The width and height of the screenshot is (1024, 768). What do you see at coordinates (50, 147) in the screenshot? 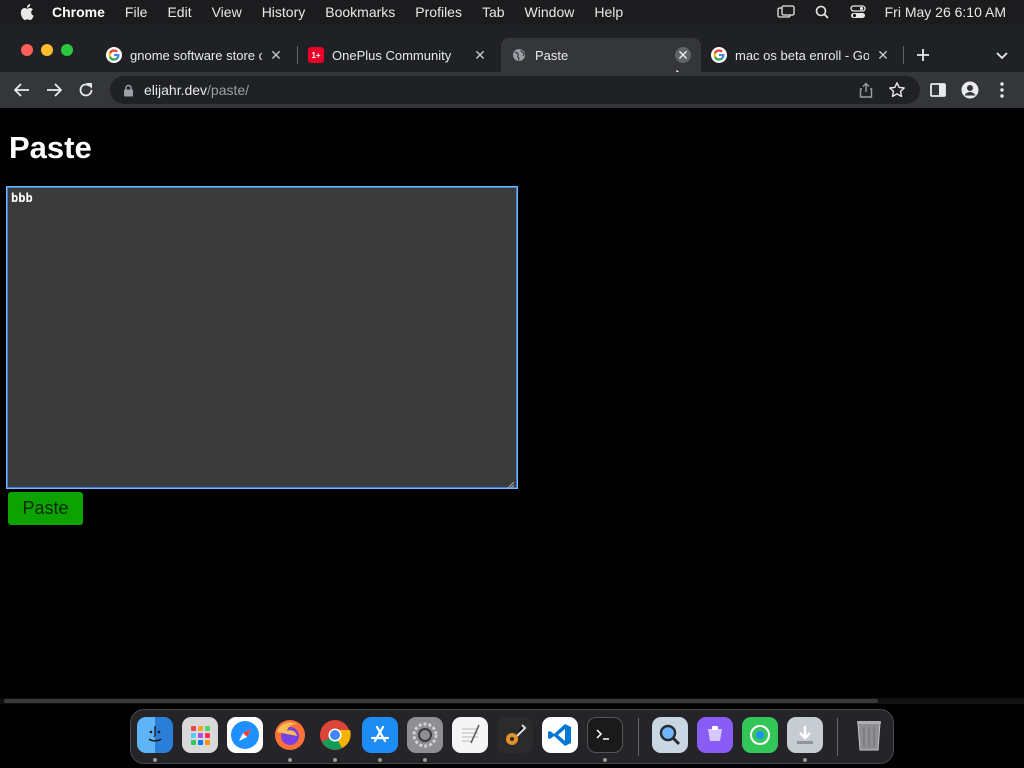
I see `page-title: Paste` at bounding box center [50, 147].